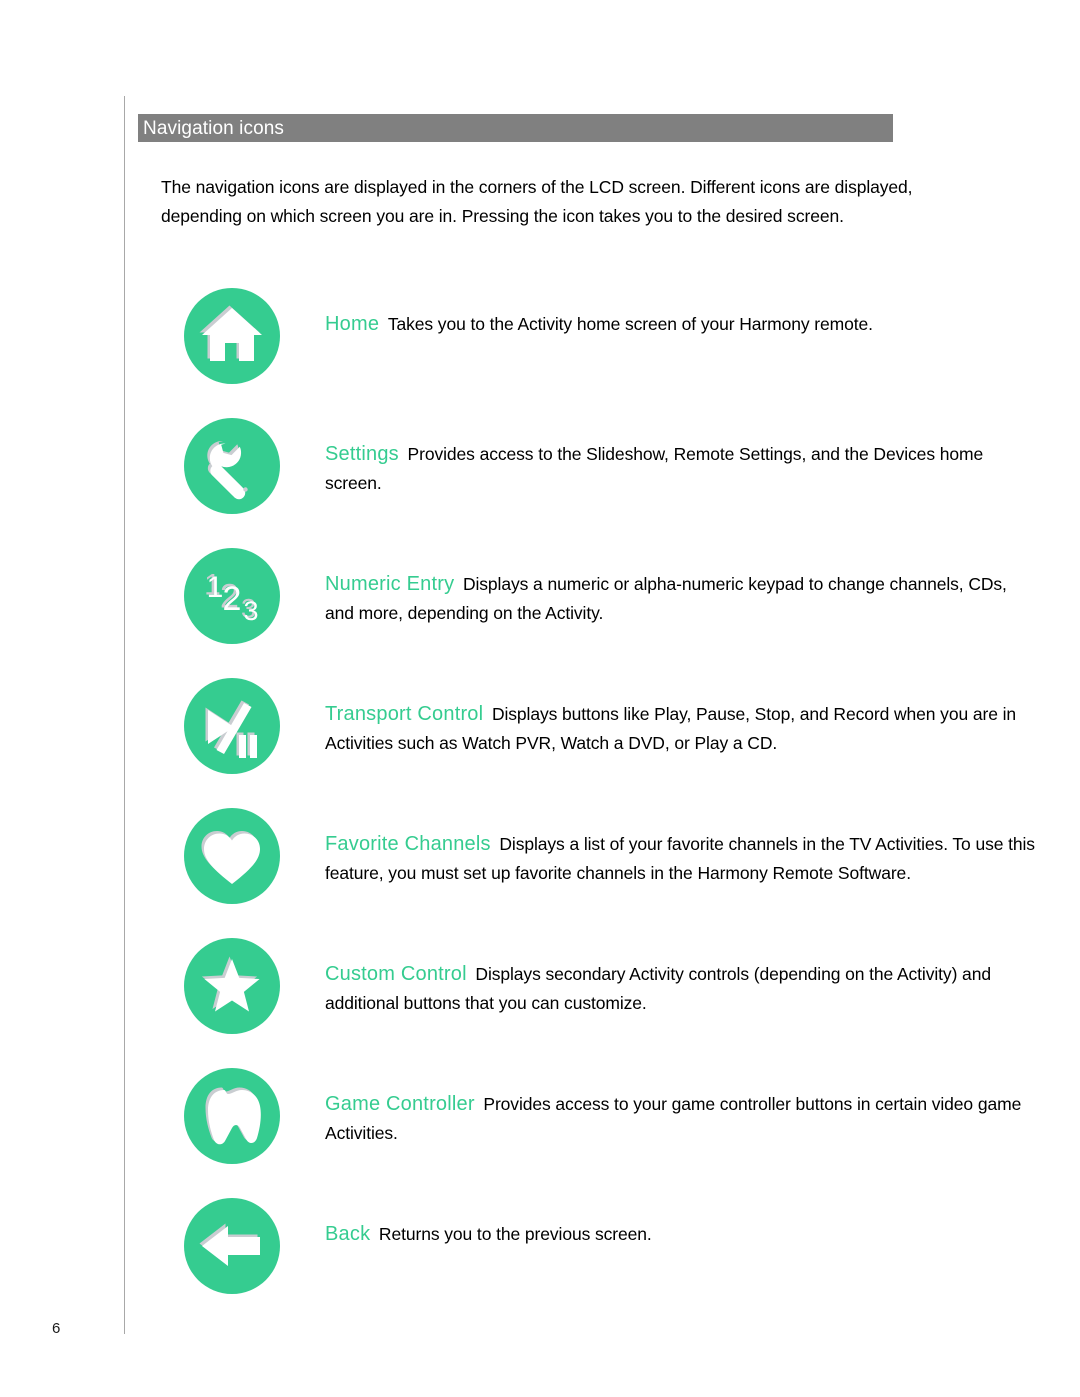  What do you see at coordinates (56, 1328) in the screenshot?
I see `page-number: 6` at bounding box center [56, 1328].